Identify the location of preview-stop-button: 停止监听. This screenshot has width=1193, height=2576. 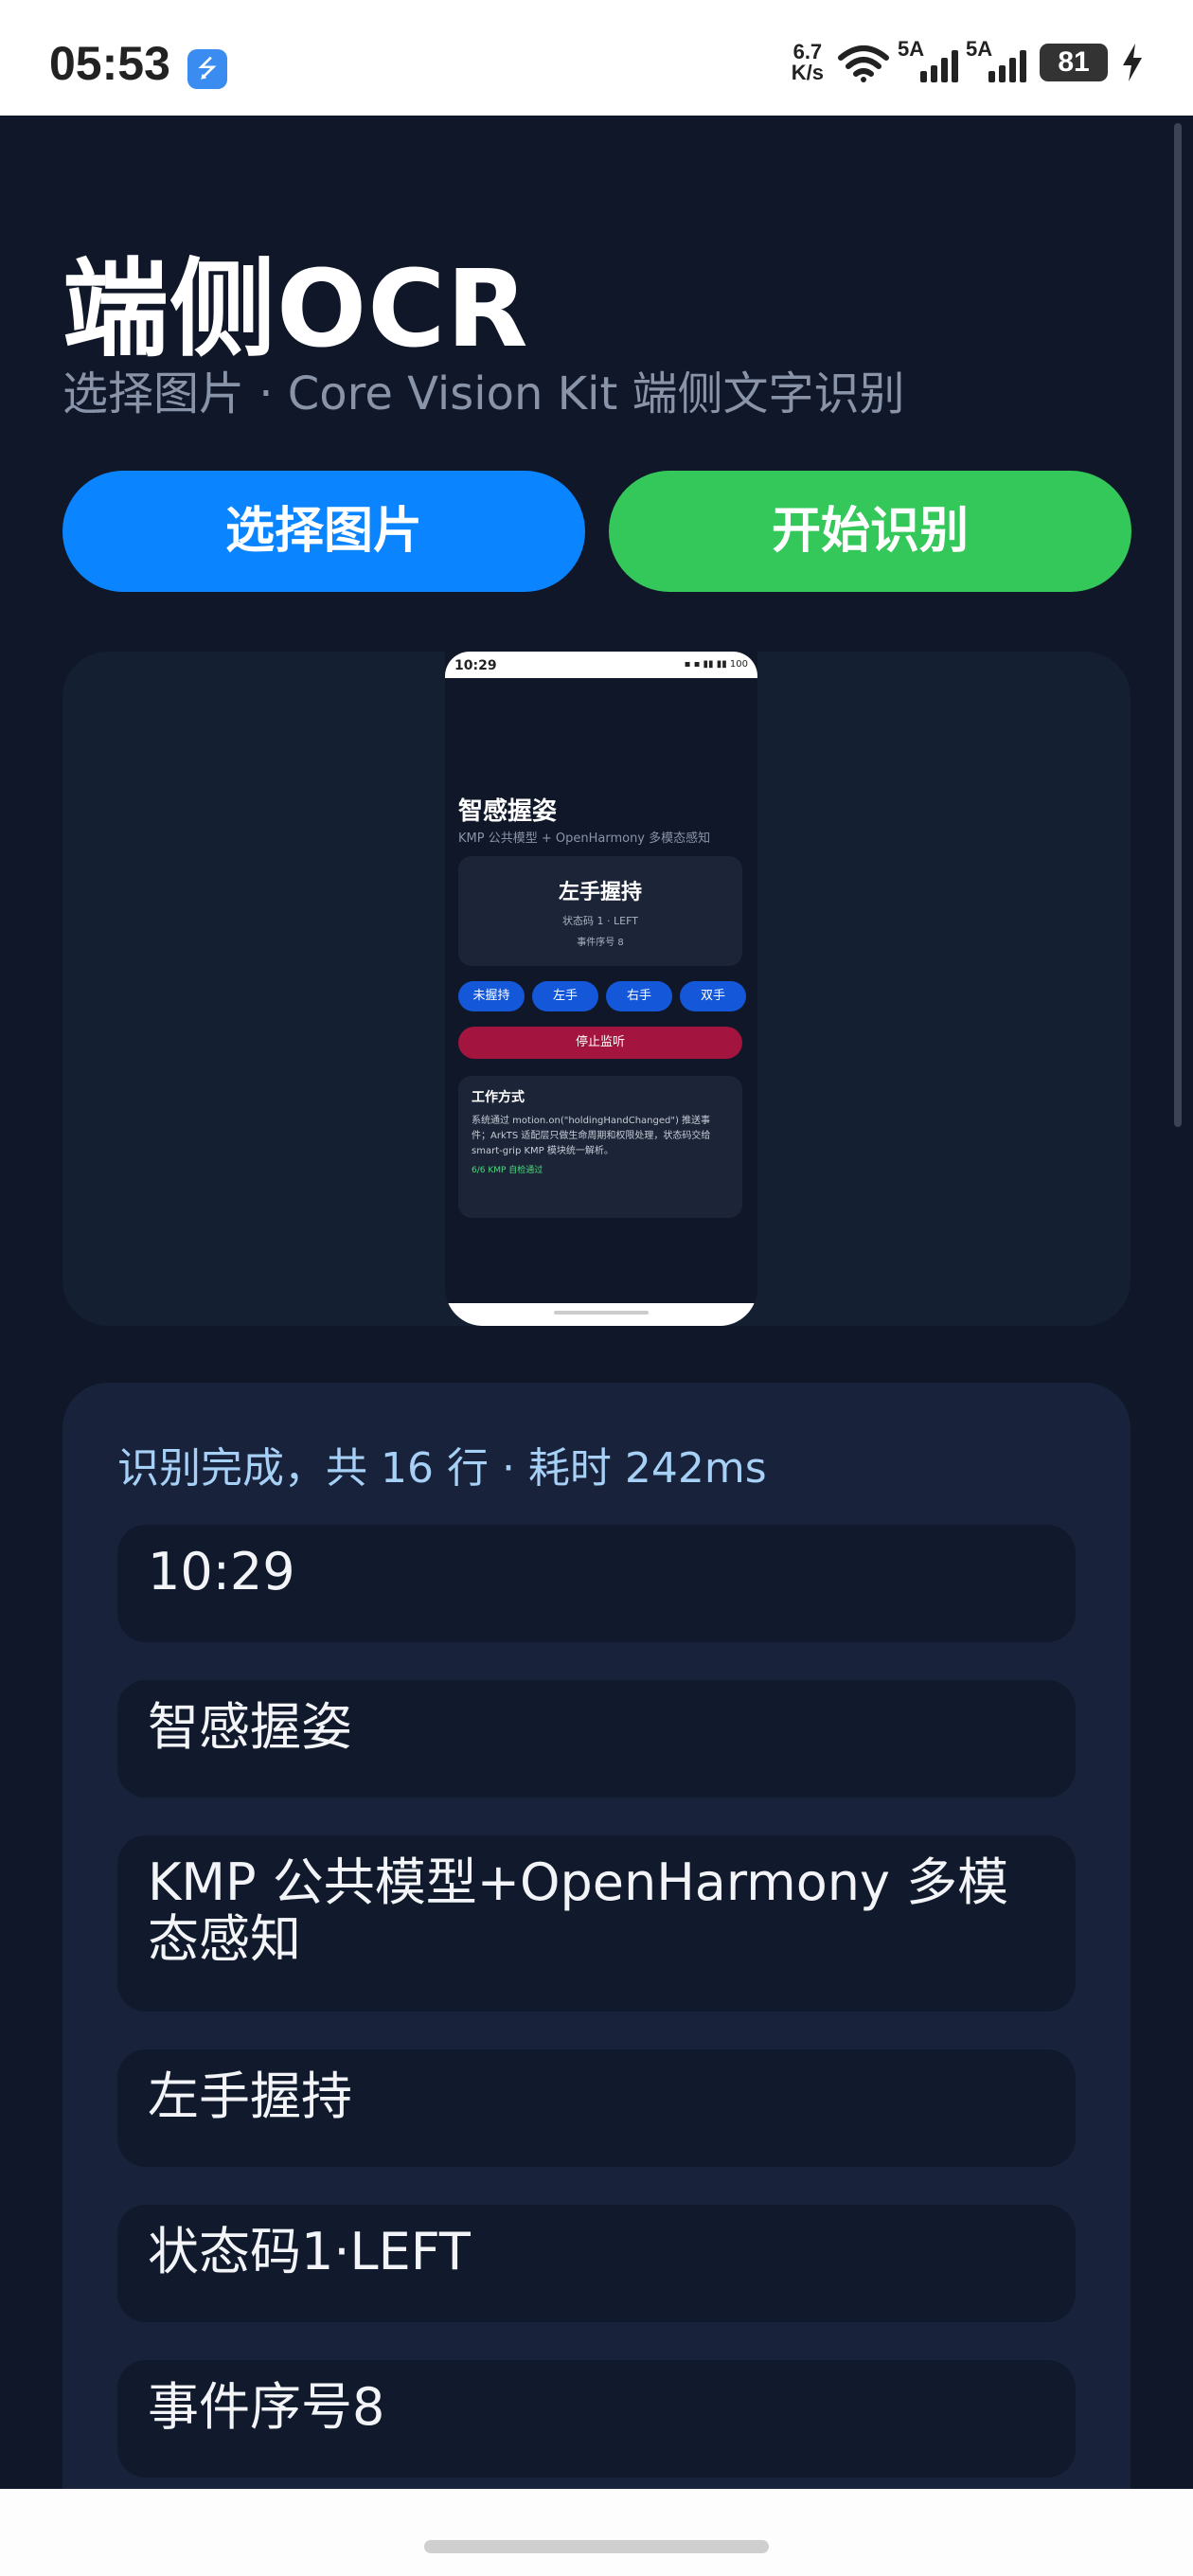
(600, 1043).